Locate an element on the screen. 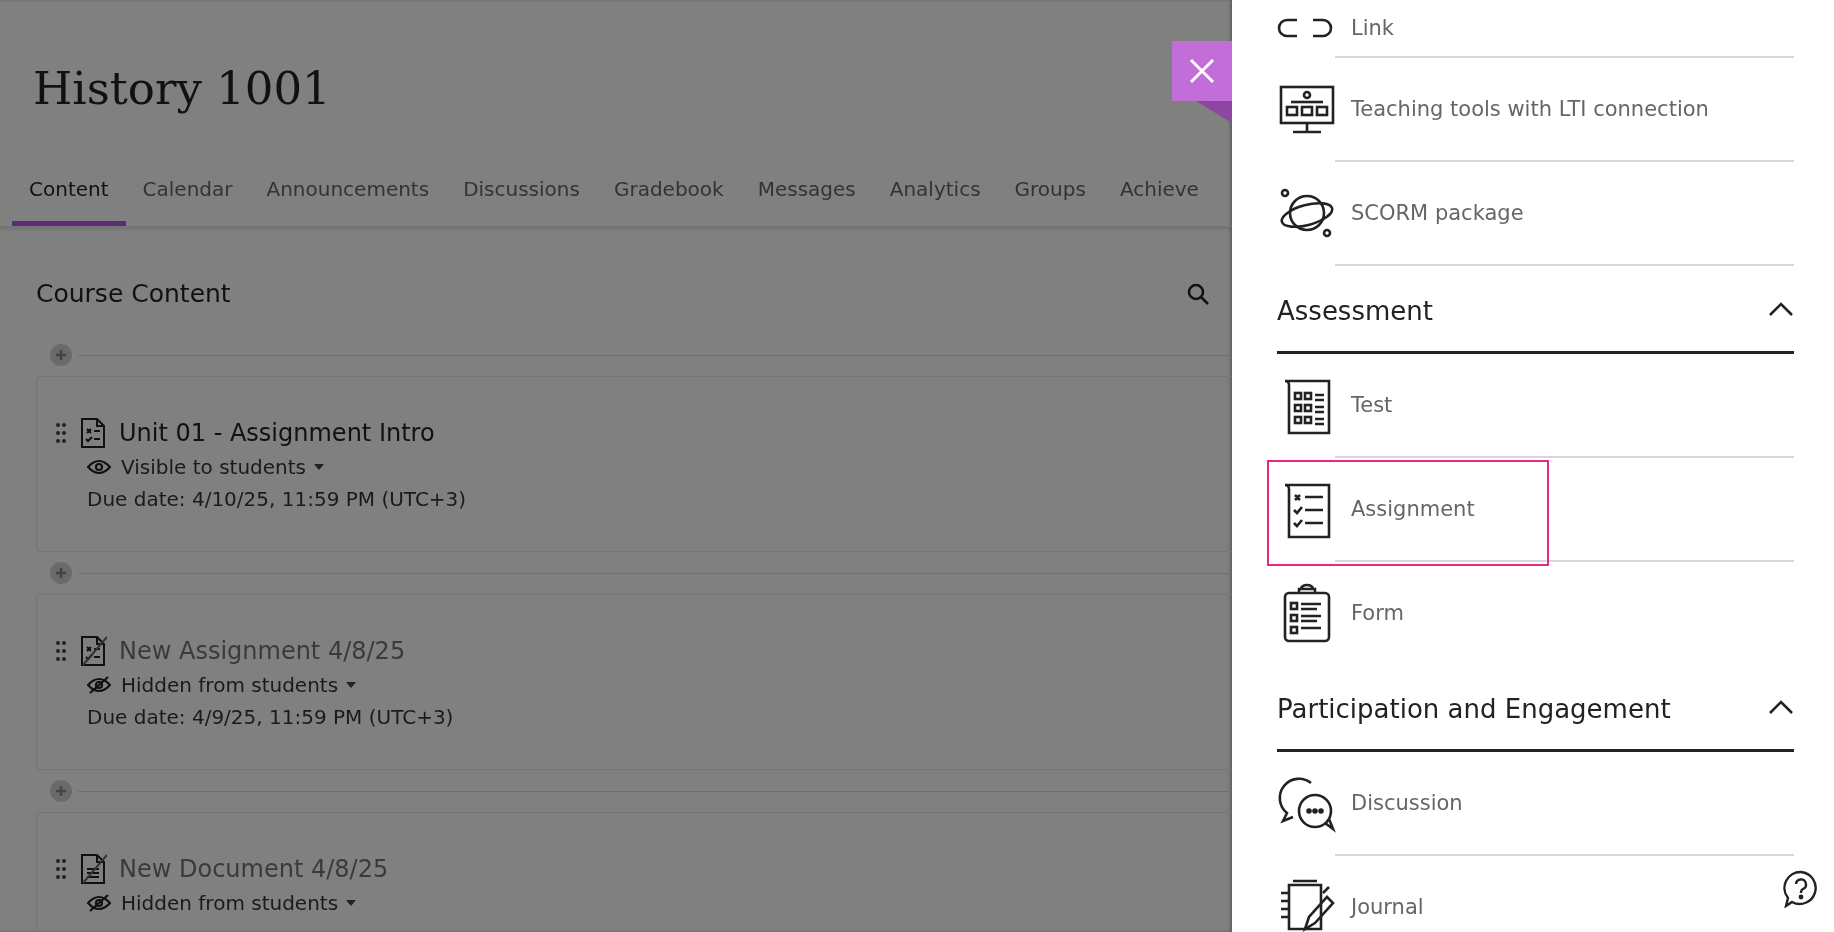 This screenshot has width=1834, height=932. due-date: Due date: 4/9/25, 11:59 PM (UTC+3) is located at coordinates (271, 717).